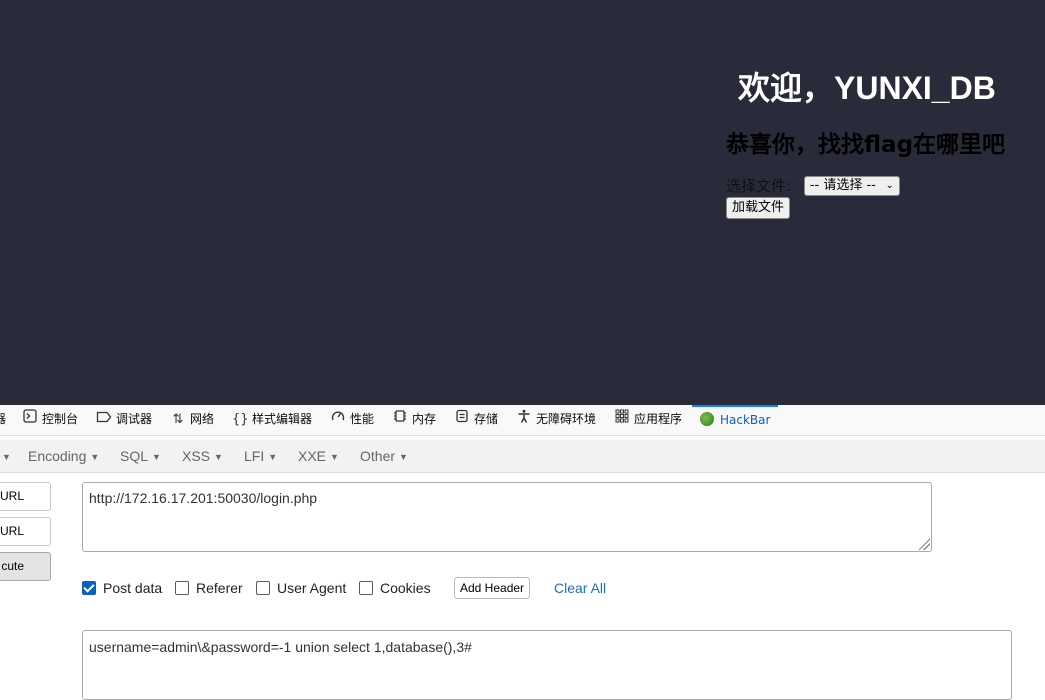 The image size is (1045, 700). I want to click on menu-lfi: LFI ▼, so click(260, 456).